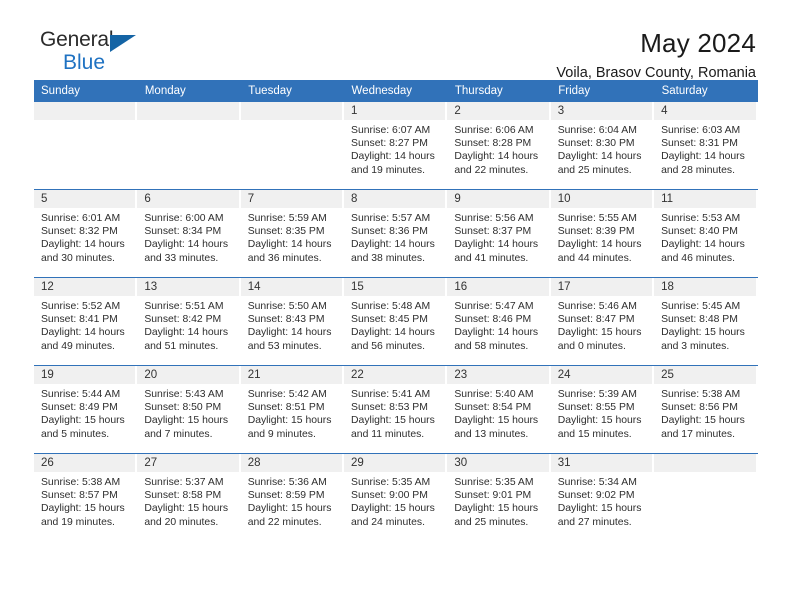  Describe the element at coordinates (396, 375) in the screenshot. I see `day-number: 22` at that location.